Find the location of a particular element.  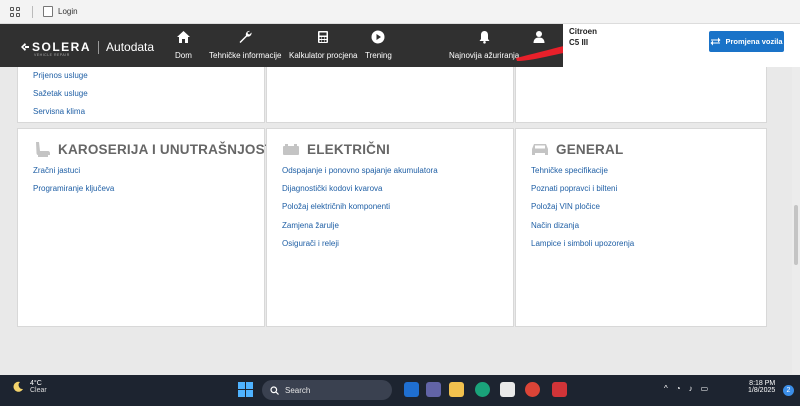

calendar-icon is located at coordinates (507, 389).